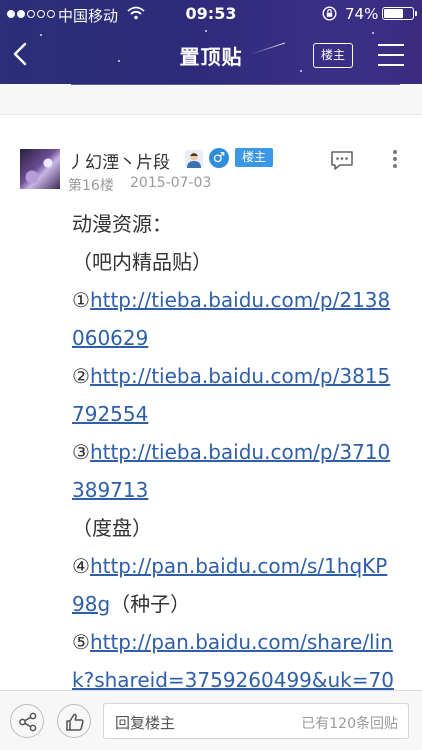 The width and height of the screenshot is (422, 750). I want to click on post-line: ②http://tieba.baidu.com/p/3815, so click(237, 383).